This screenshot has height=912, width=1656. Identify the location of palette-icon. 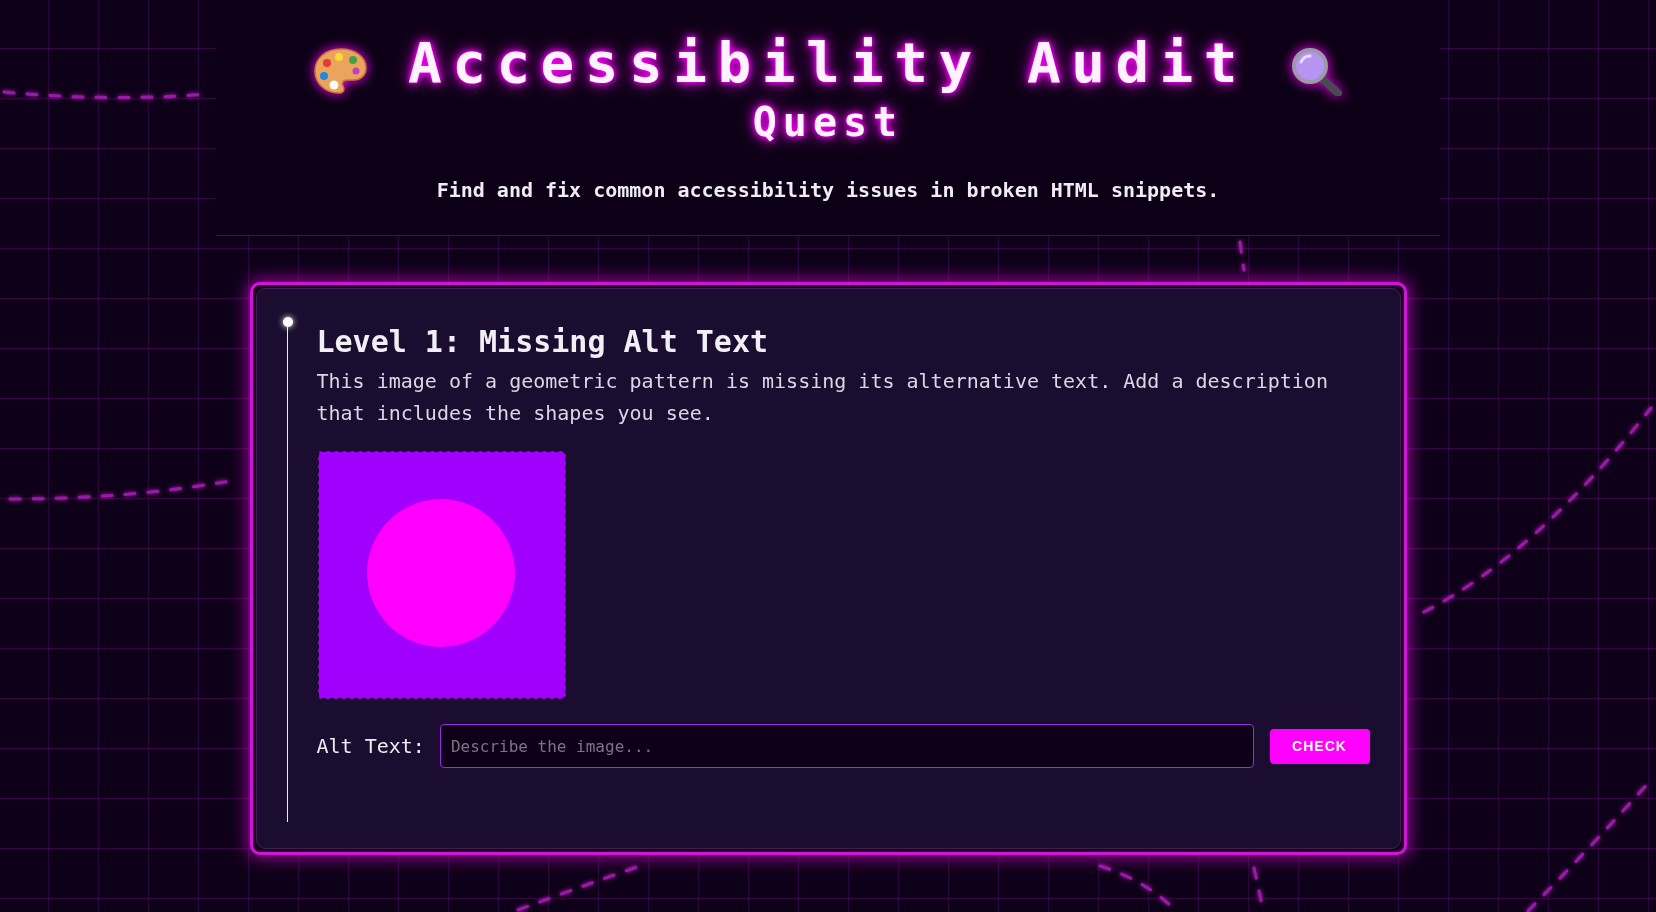
(340, 71).